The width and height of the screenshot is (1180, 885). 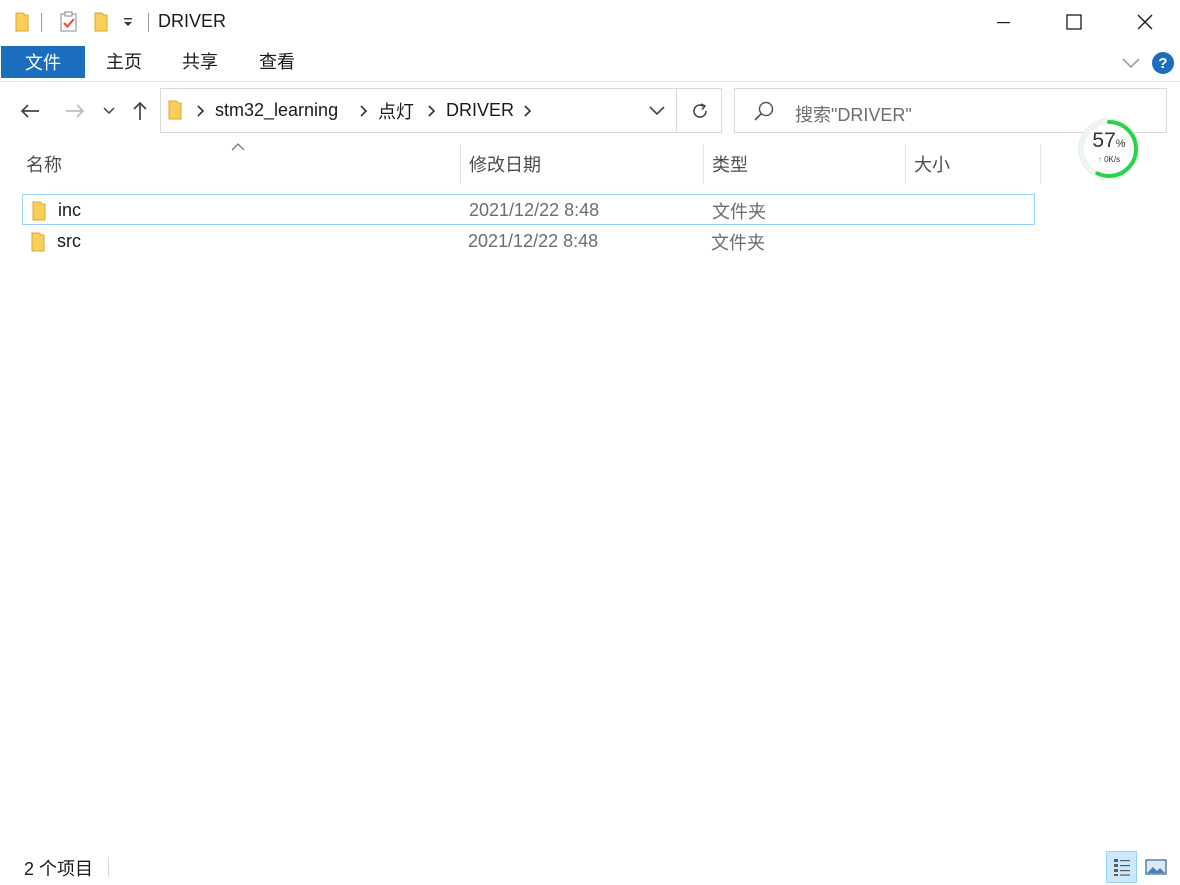 What do you see at coordinates (480, 110) in the screenshot?
I see `breadcrumb-driver: DRIVER` at bounding box center [480, 110].